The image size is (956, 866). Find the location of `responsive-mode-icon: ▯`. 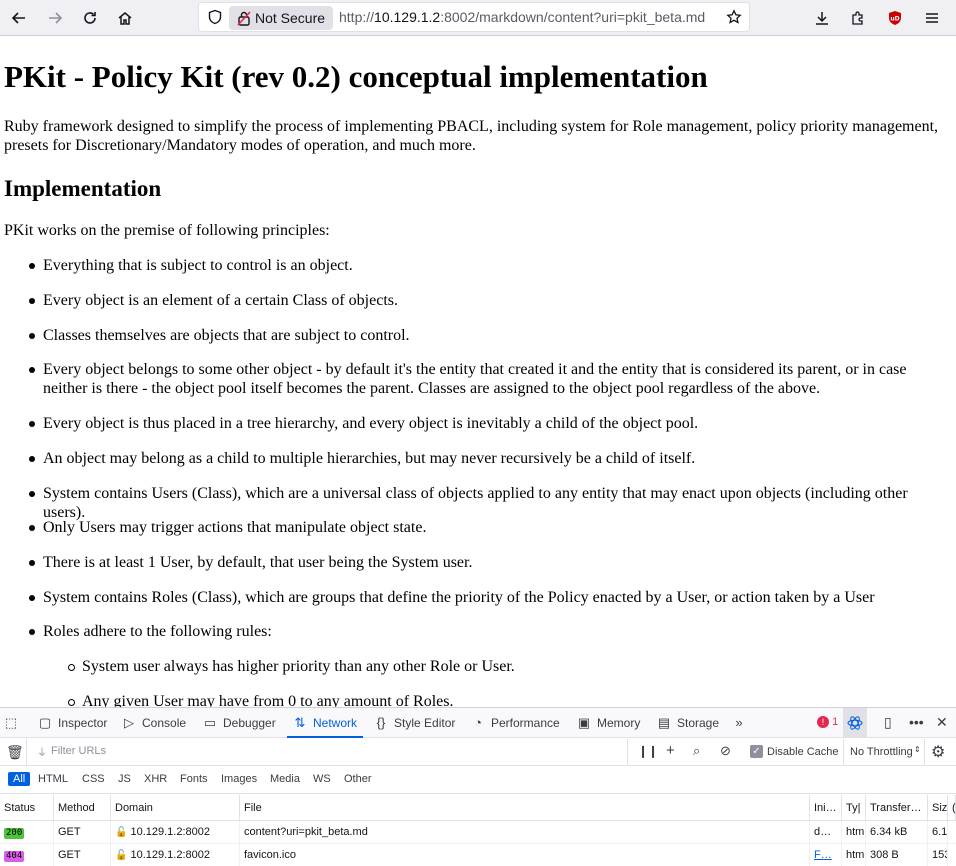

responsive-mode-icon: ▯ is located at coordinates (888, 722).